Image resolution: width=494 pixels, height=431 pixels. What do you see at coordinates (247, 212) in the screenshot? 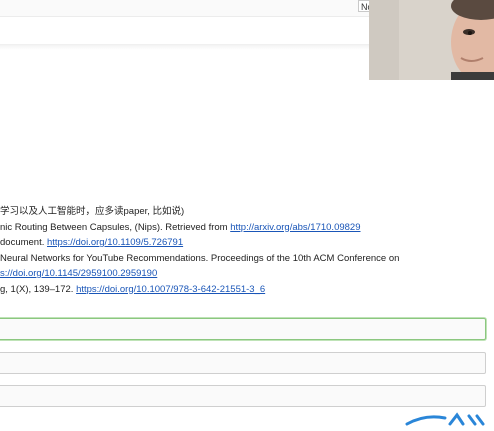
I see `reference-line: 学习以及人工智能时，应多读paper, 比如说)` at bounding box center [247, 212].